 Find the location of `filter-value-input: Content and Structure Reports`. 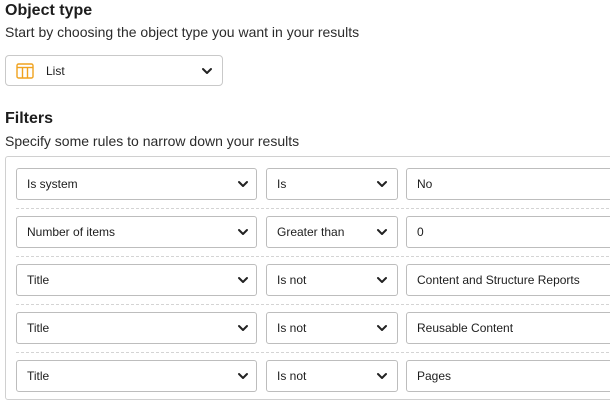

filter-value-input: Content and Structure Reports is located at coordinates (508, 280).